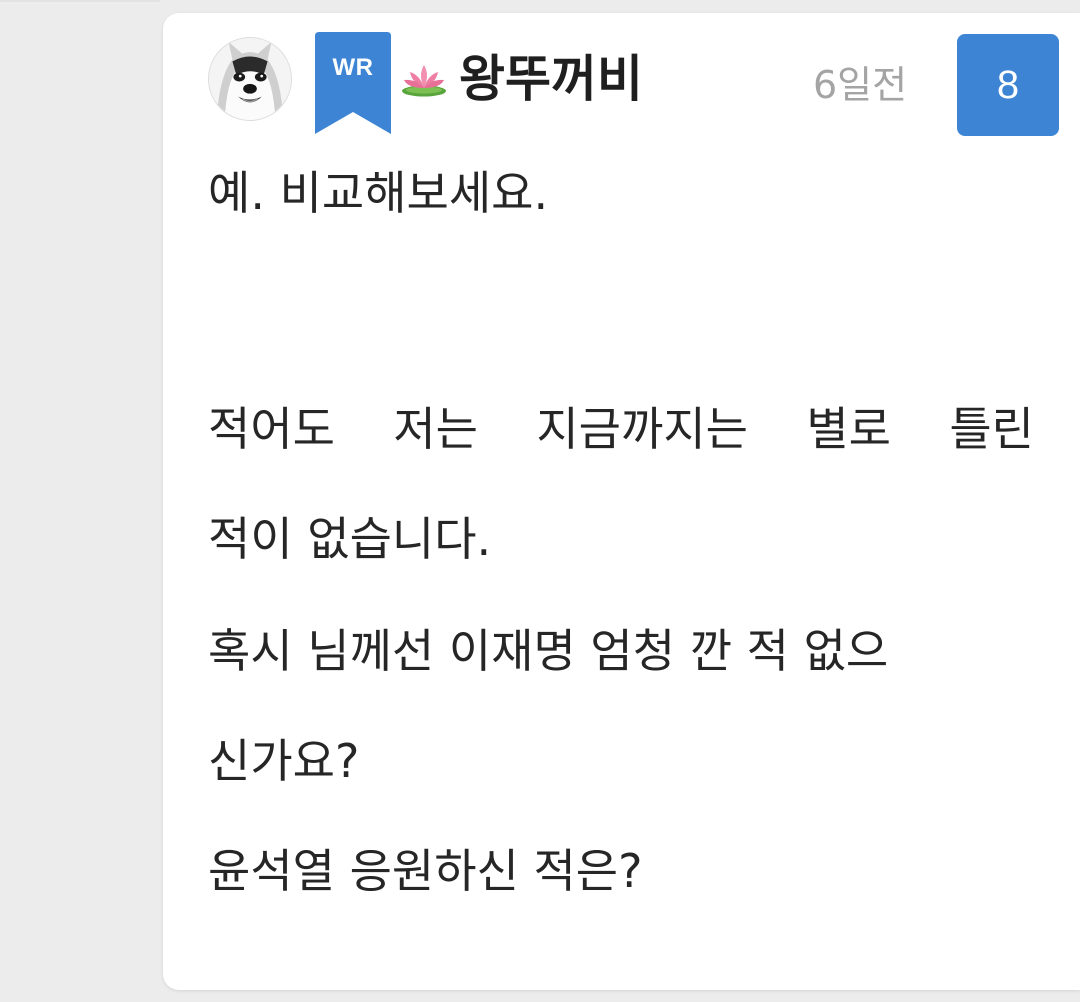 Image resolution: width=1080 pixels, height=1002 pixels. I want to click on comment-line-1: 예. 비교해보세요., so click(378, 193).